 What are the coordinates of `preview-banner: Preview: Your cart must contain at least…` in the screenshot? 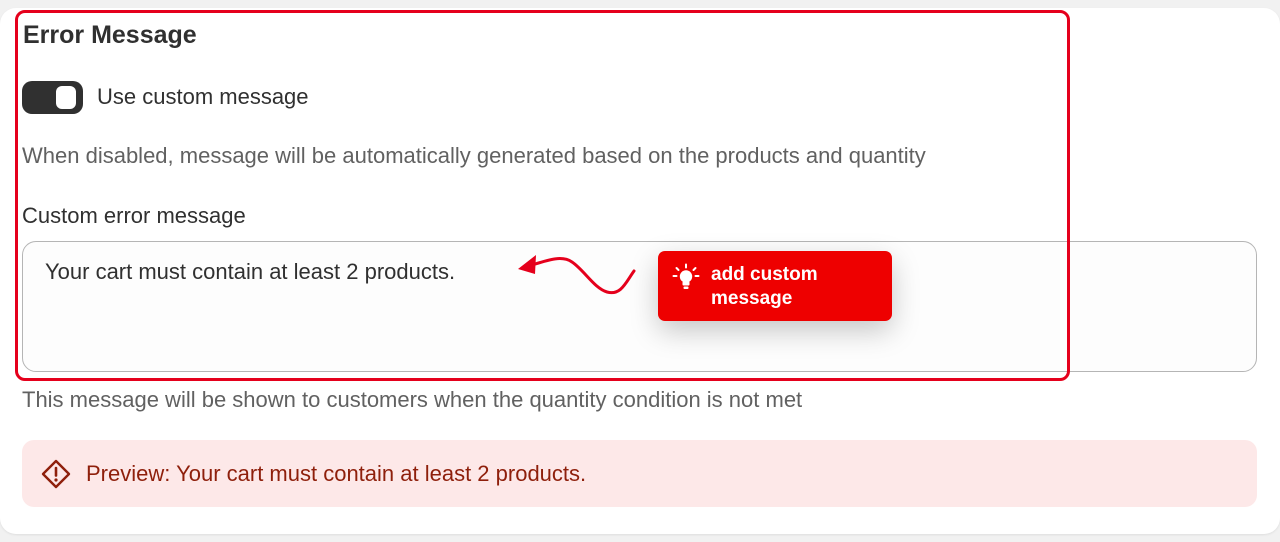 It's located at (639, 473).